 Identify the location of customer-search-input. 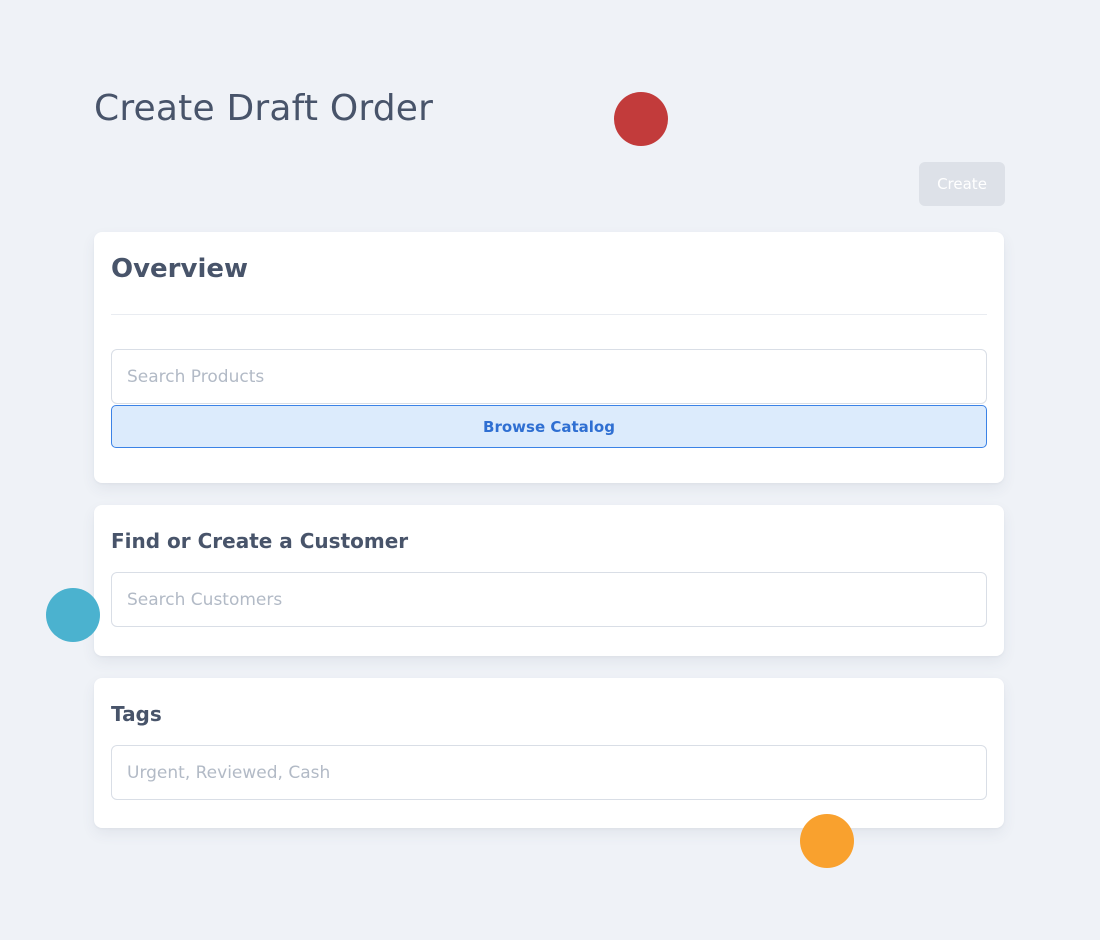
(549, 599).